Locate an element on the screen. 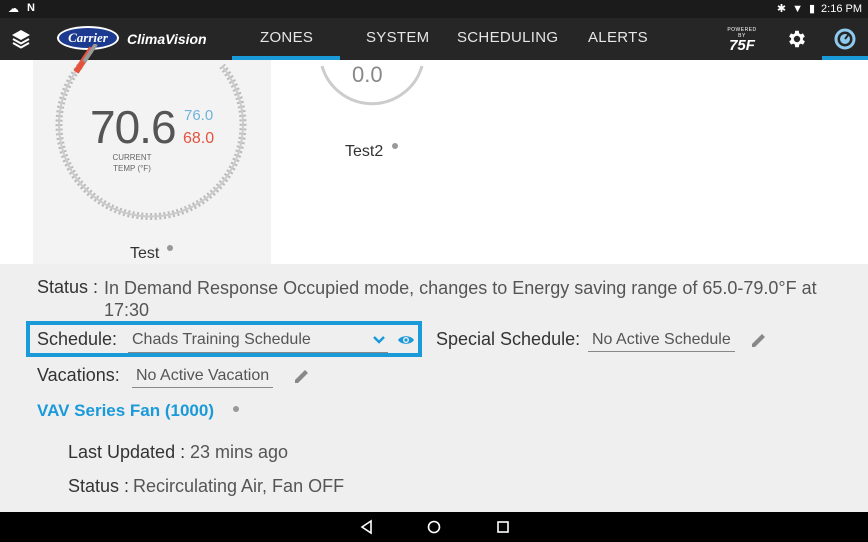 This screenshot has height=542, width=868. tab-alerts: ALERTS is located at coordinates (618, 37).